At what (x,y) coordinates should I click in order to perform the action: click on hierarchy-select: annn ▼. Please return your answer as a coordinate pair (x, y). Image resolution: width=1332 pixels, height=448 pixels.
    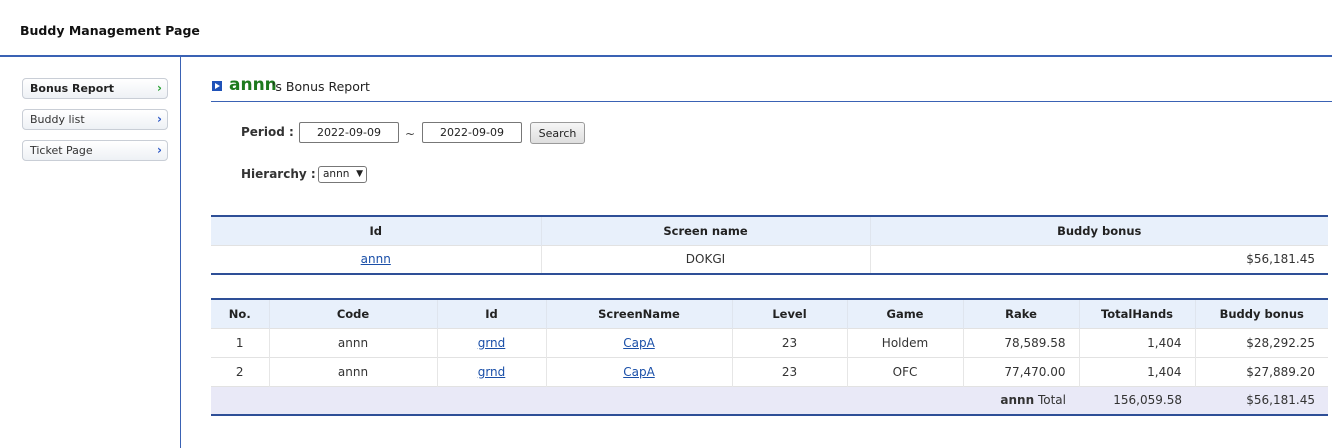
    Looking at the image, I should click on (342, 174).